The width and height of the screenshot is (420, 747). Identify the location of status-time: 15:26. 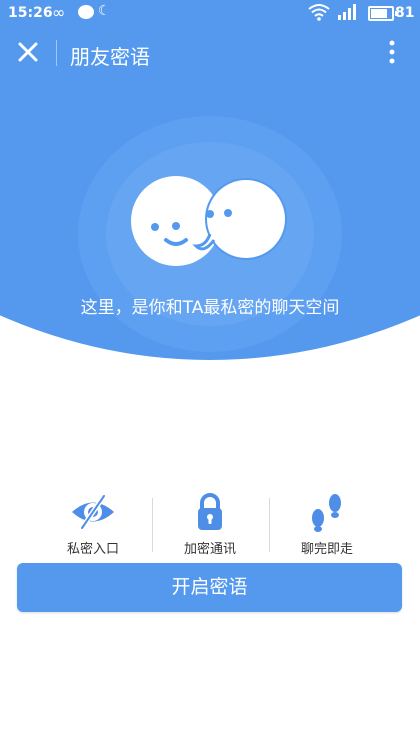
(30, 13).